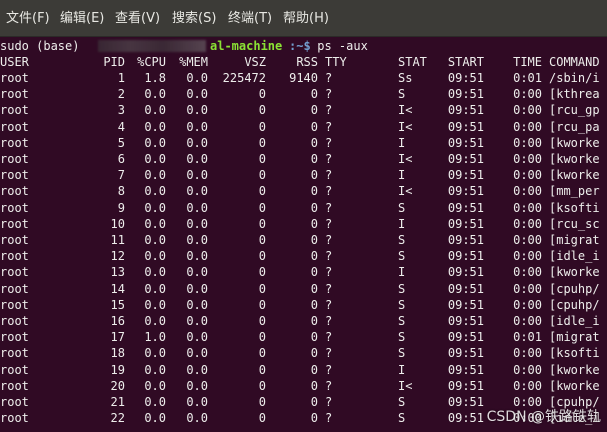 The height and width of the screenshot is (432, 607). I want to click on cell-cpu: 1.8, so click(155, 78).